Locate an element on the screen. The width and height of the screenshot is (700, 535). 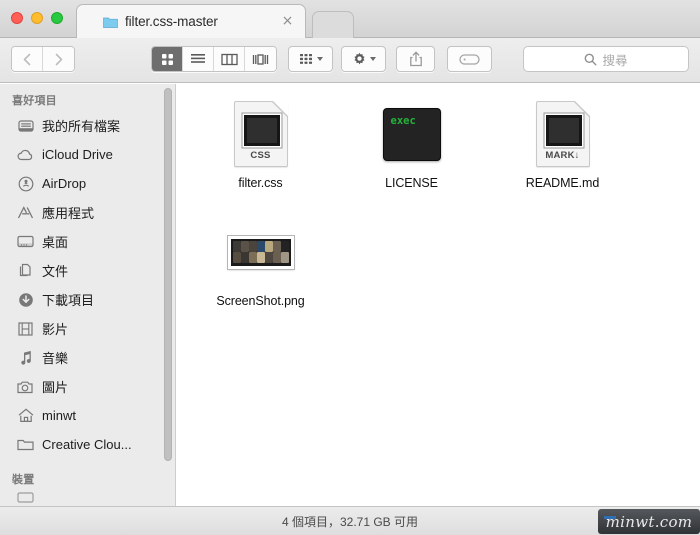
list-view-button is located at coordinates (198, 59).